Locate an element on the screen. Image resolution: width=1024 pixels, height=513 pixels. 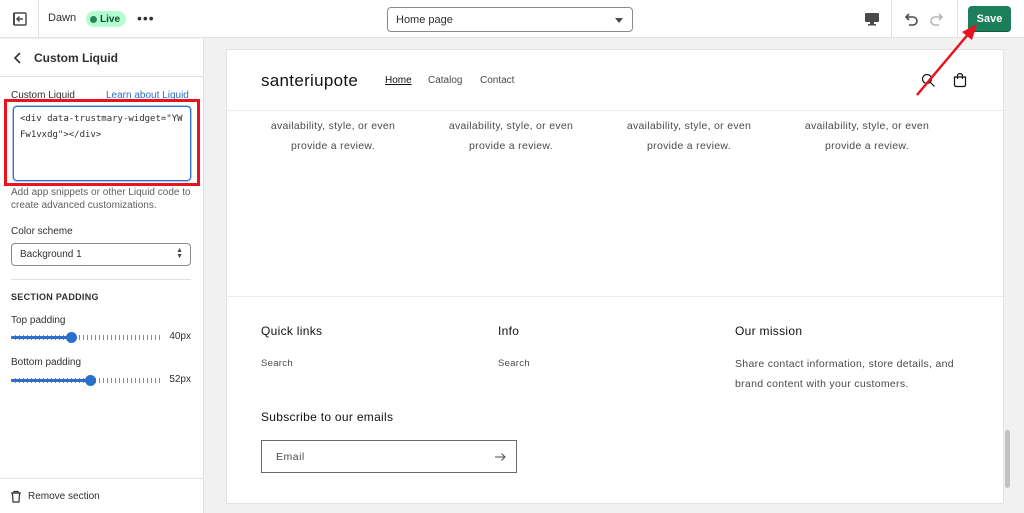
color-scheme-select: Background 1 ▲ ▼ is located at coordinates (101, 254).